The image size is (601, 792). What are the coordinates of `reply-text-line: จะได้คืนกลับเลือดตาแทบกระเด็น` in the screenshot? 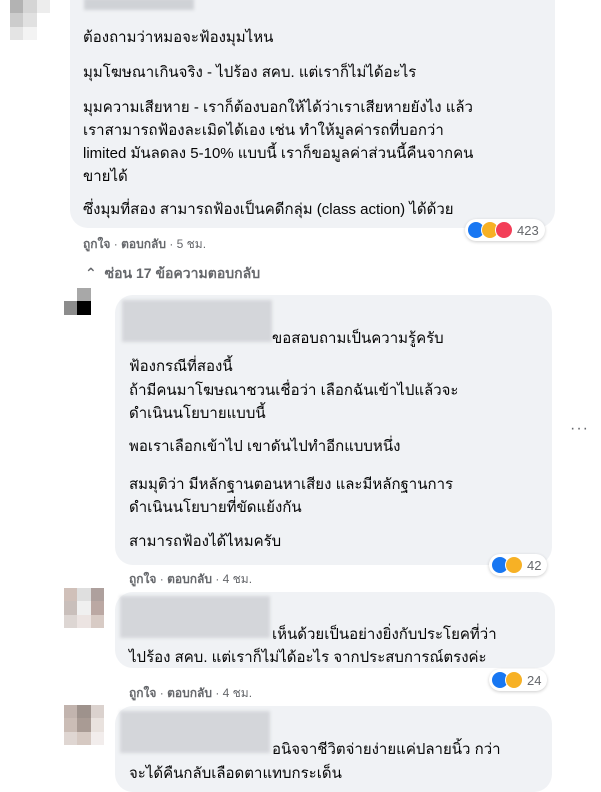 It's located at (235, 773).